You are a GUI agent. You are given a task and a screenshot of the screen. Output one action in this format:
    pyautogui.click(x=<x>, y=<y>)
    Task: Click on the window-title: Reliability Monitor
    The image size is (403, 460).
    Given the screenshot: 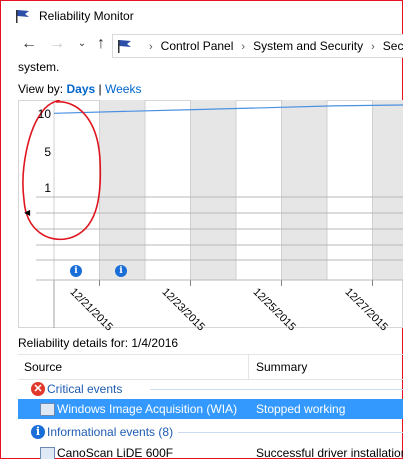 What is the action you would take?
    pyautogui.click(x=86, y=16)
    